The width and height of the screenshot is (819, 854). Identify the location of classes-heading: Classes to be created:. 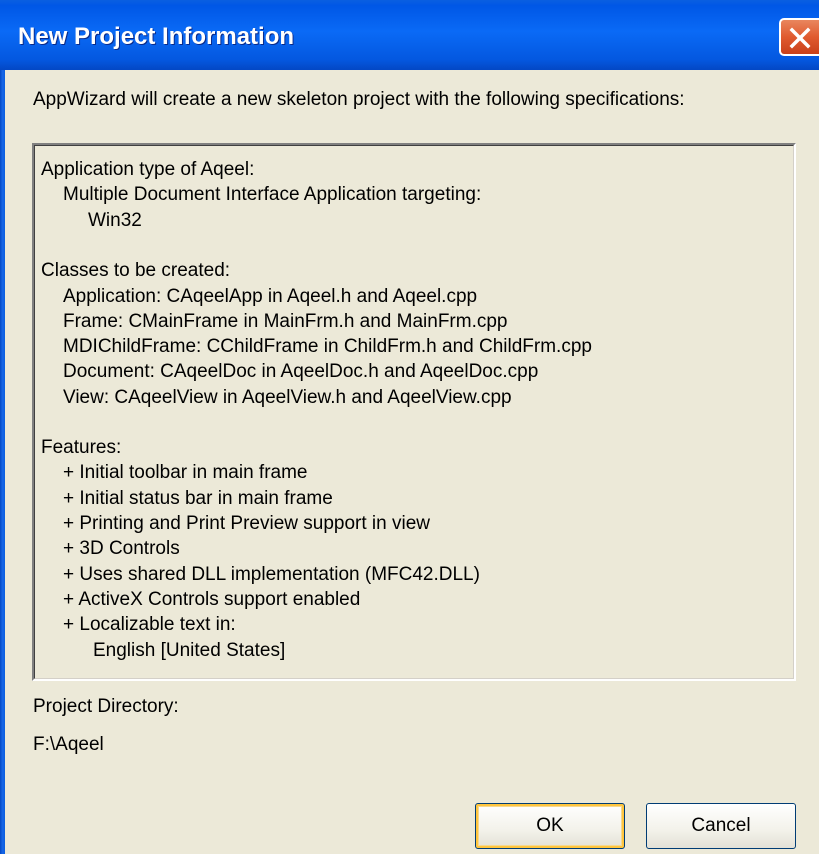
(136, 270).